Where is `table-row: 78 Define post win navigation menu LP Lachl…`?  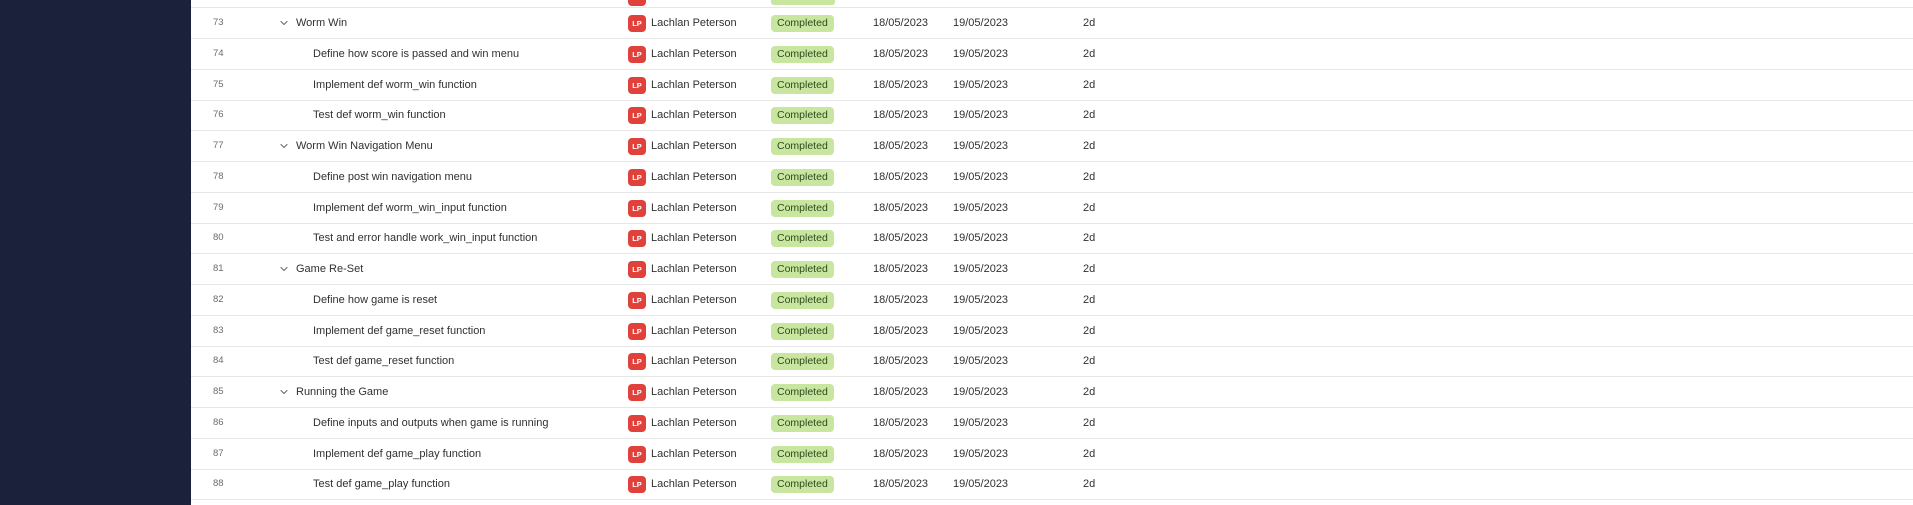 table-row: 78 Define post win navigation menu LP Lachl… is located at coordinates (1052, 177).